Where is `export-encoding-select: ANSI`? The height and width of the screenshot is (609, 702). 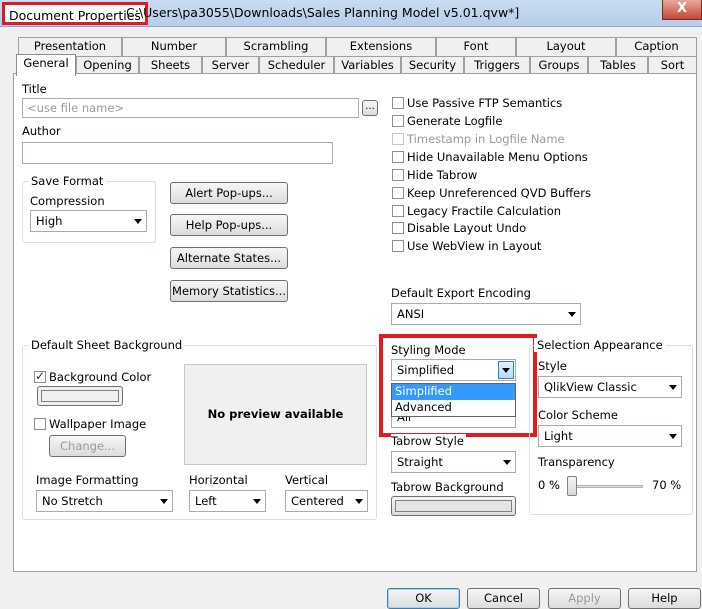 export-encoding-select: ANSI is located at coordinates (486, 314).